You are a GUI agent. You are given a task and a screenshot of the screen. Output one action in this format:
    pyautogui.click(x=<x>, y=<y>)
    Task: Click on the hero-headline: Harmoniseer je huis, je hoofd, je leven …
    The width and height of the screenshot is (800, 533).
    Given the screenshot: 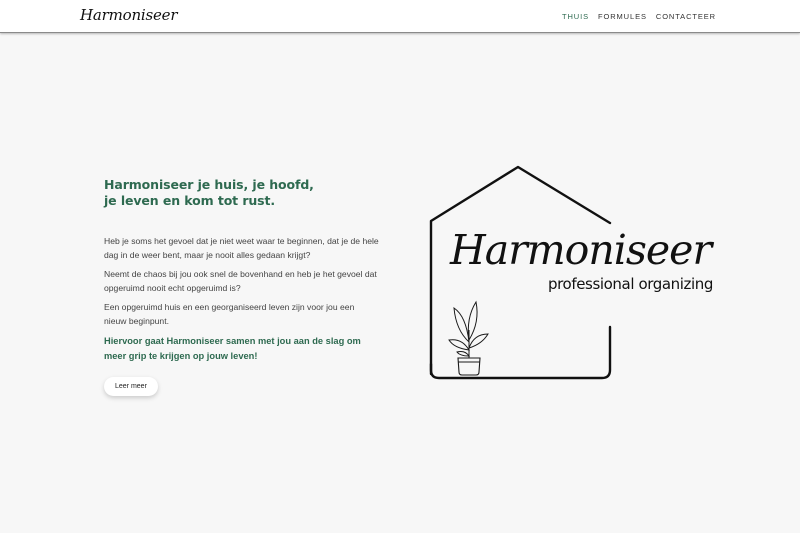 What is the action you would take?
    pyautogui.click(x=241, y=193)
    